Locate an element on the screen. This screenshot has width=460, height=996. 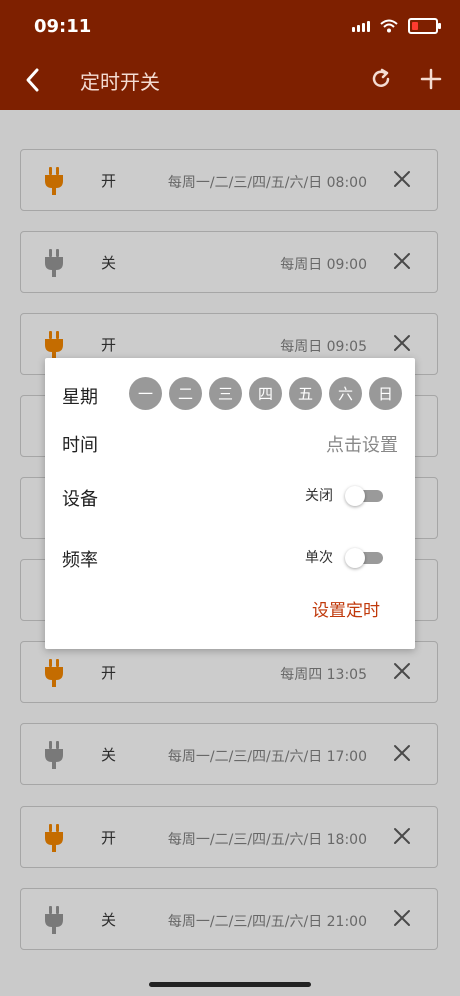
status-icons is located at coordinates (396, 26).